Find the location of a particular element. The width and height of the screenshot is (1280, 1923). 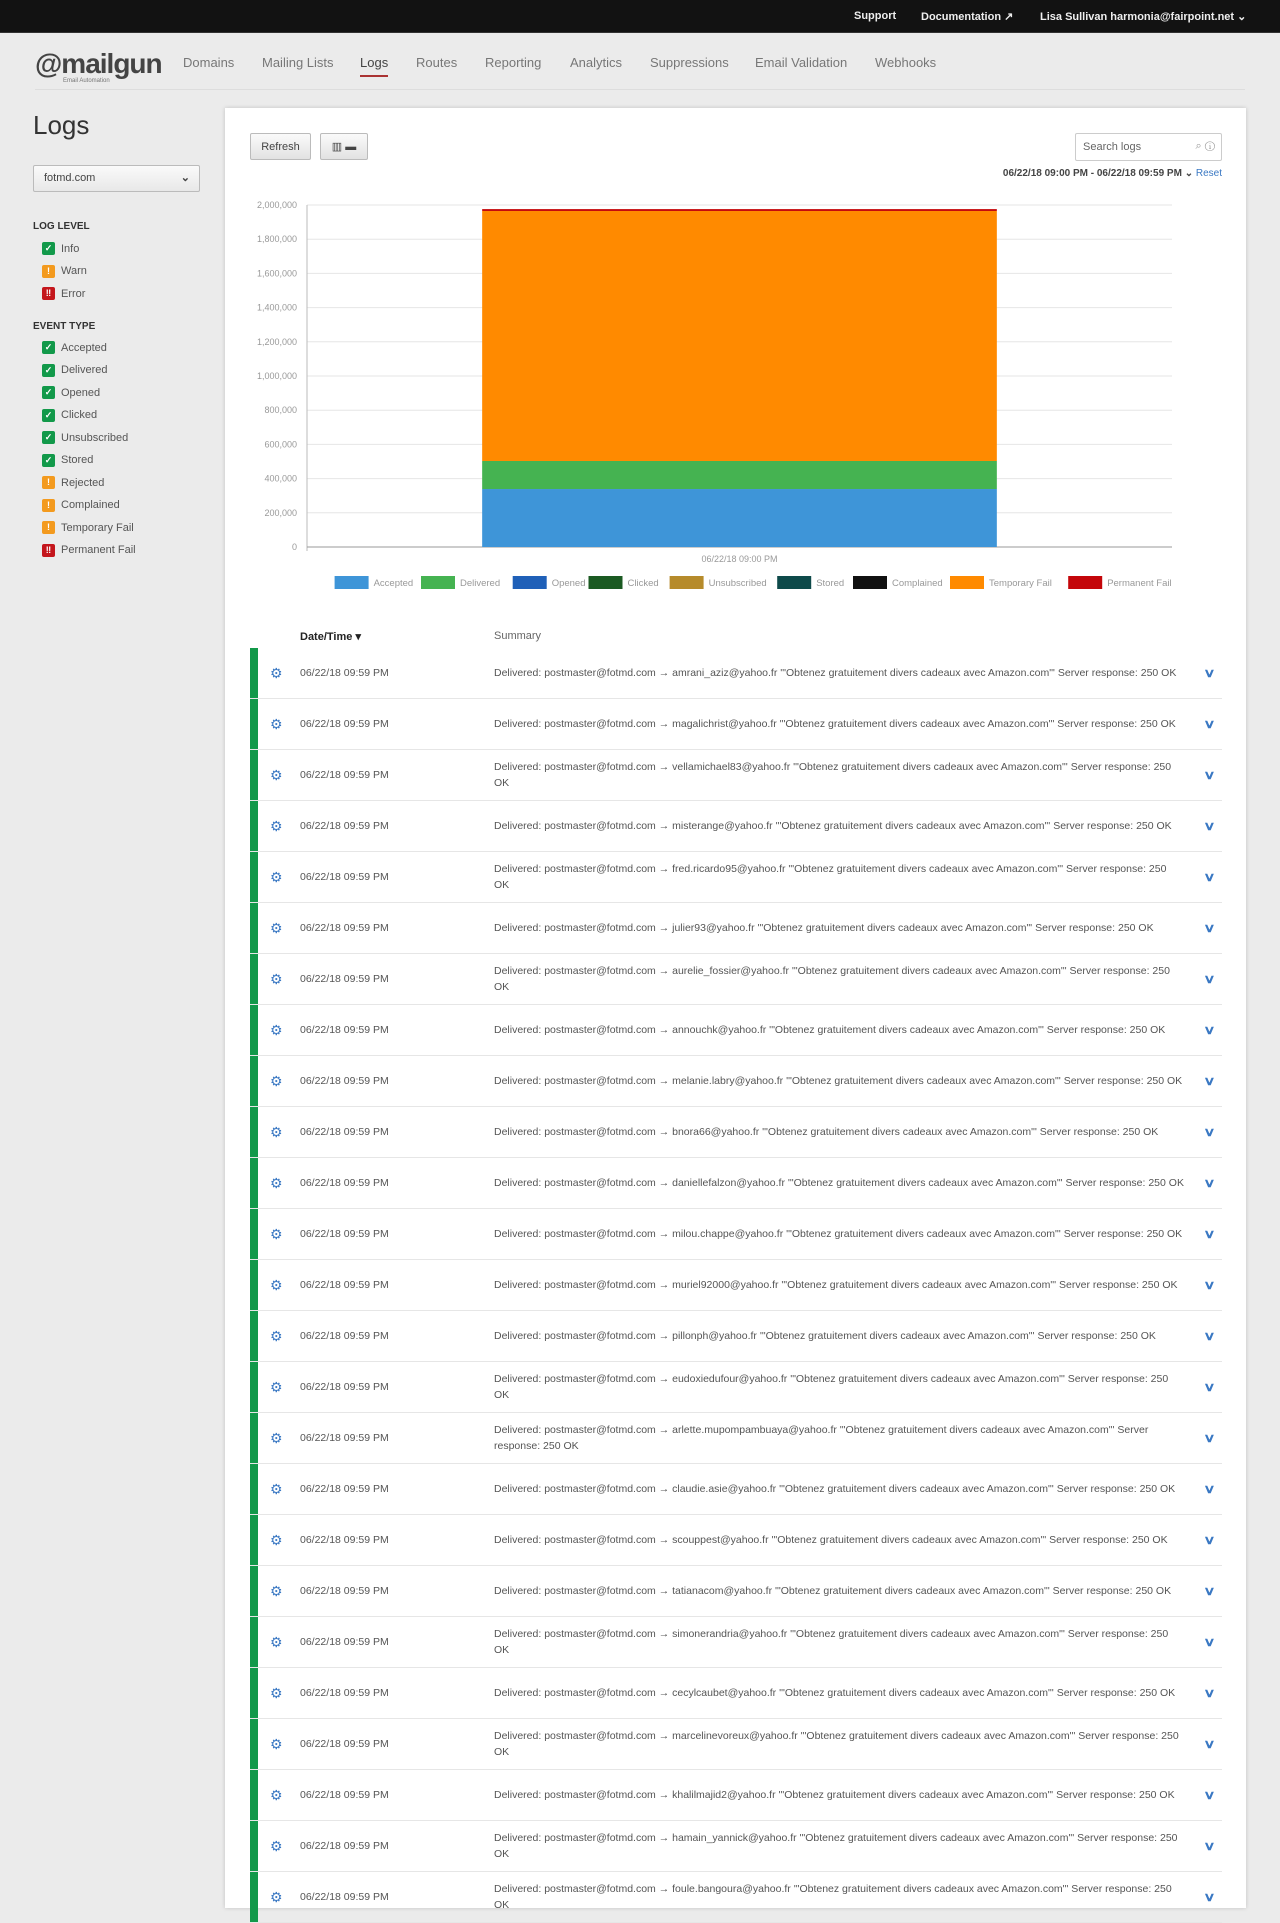

nav-logs: Logs is located at coordinates (374, 66).